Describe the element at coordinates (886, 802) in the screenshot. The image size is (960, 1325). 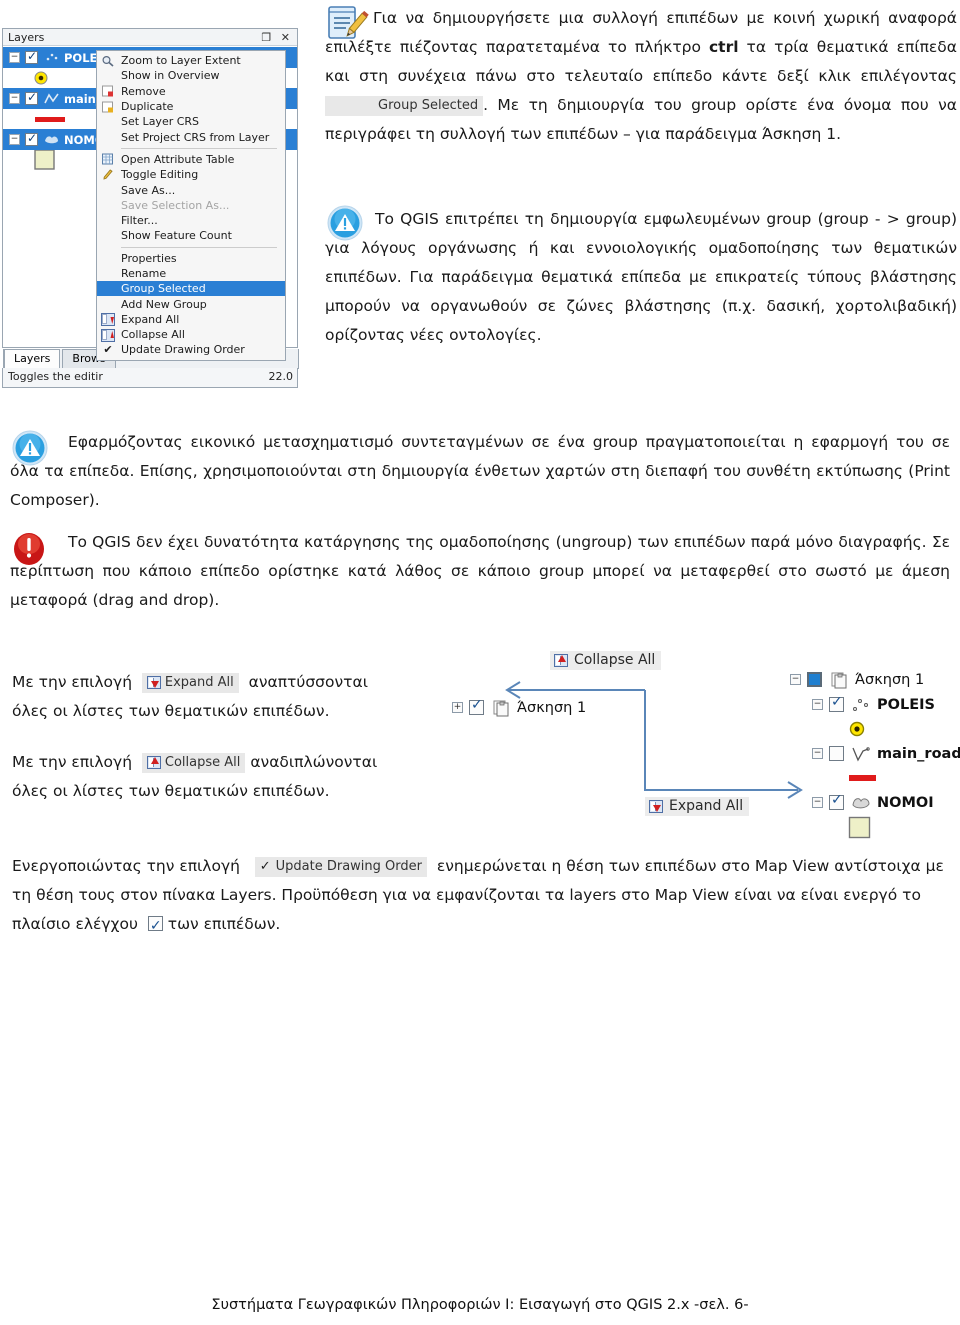
I see `tree-row-nomoi: − NOMOI` at that location.